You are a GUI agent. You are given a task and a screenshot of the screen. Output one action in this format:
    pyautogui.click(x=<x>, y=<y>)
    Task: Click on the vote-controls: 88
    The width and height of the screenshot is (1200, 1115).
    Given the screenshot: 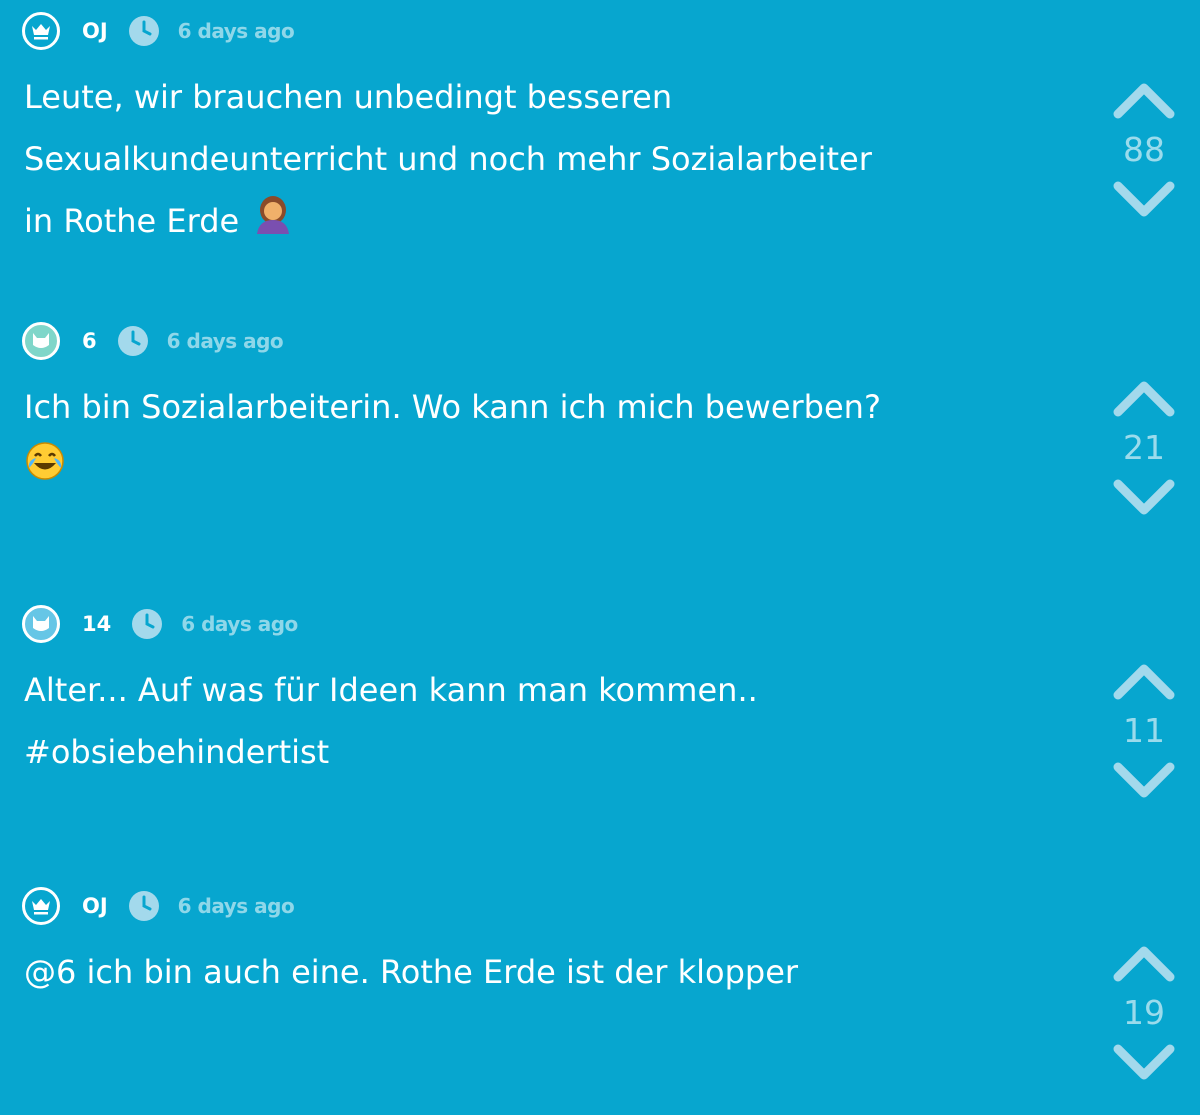 What is the action you would take?
    pyautogui.click(x=1144, y=150)
    